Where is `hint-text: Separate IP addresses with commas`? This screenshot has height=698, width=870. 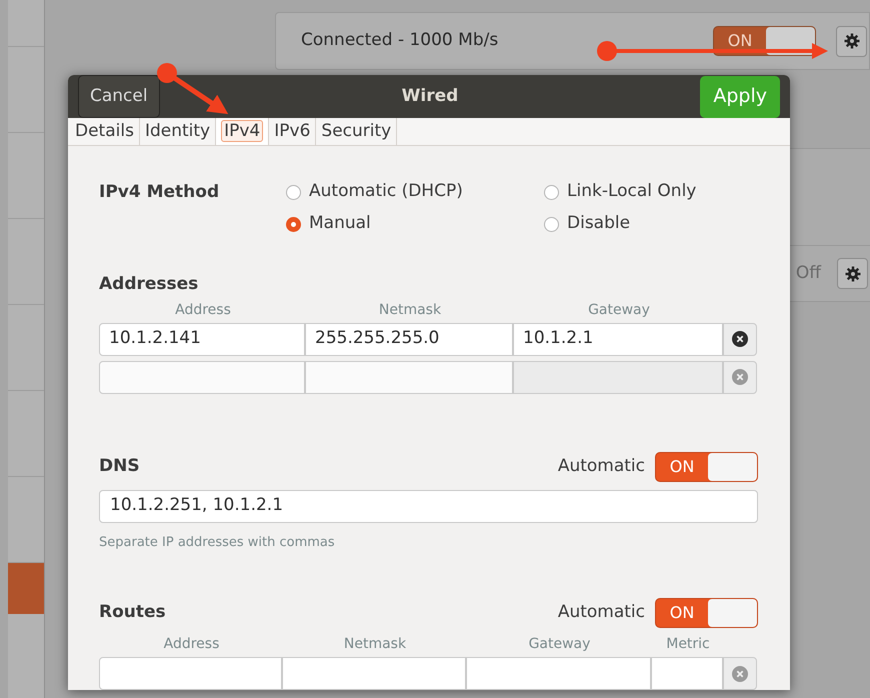 hint-text: Separate IP addresses with commas is located at coordinates (217, 543).